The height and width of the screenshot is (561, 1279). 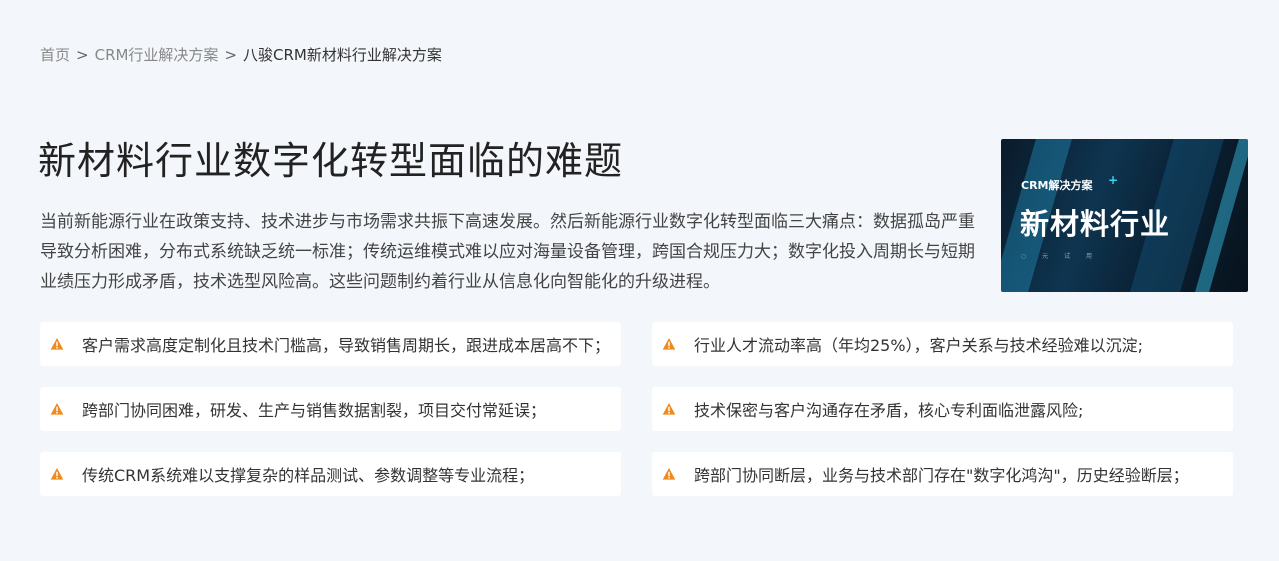 What do you see at coordinates (157, 55) in the screenshot?
I see `breadcrumb-category-link: CRM行业解决方案` at bounding box center [157, 55].